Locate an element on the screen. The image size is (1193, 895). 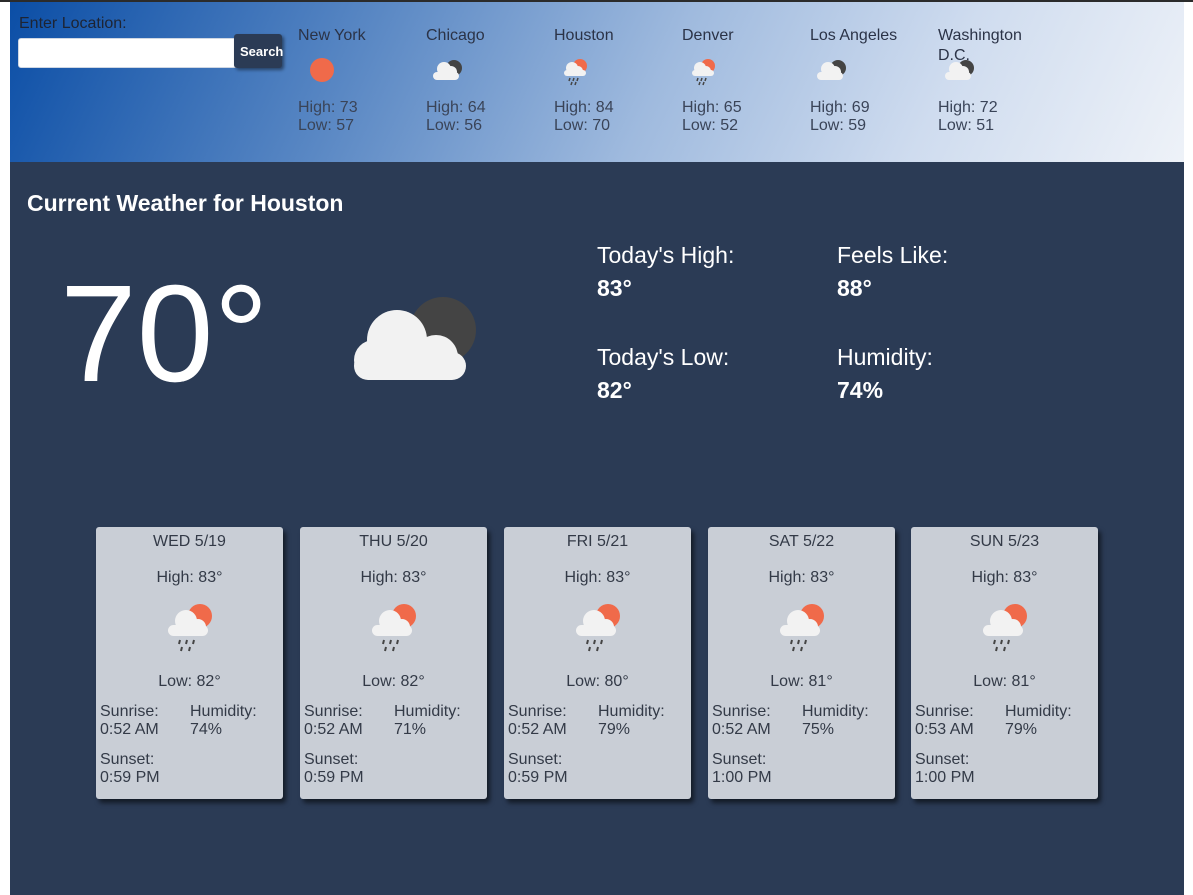
city-high: High: 69 is located at coordinates (840, 107).